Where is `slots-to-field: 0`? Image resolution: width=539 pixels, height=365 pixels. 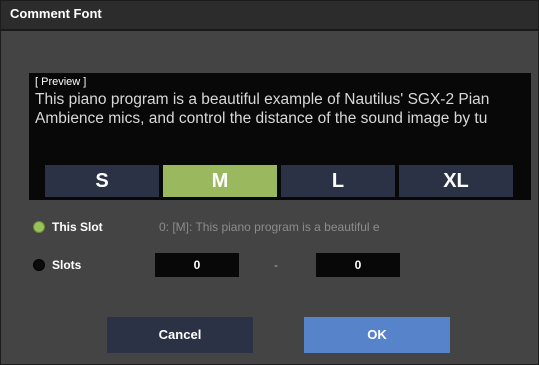
slots-to-field: 0 is located at coordinates (358, 265).